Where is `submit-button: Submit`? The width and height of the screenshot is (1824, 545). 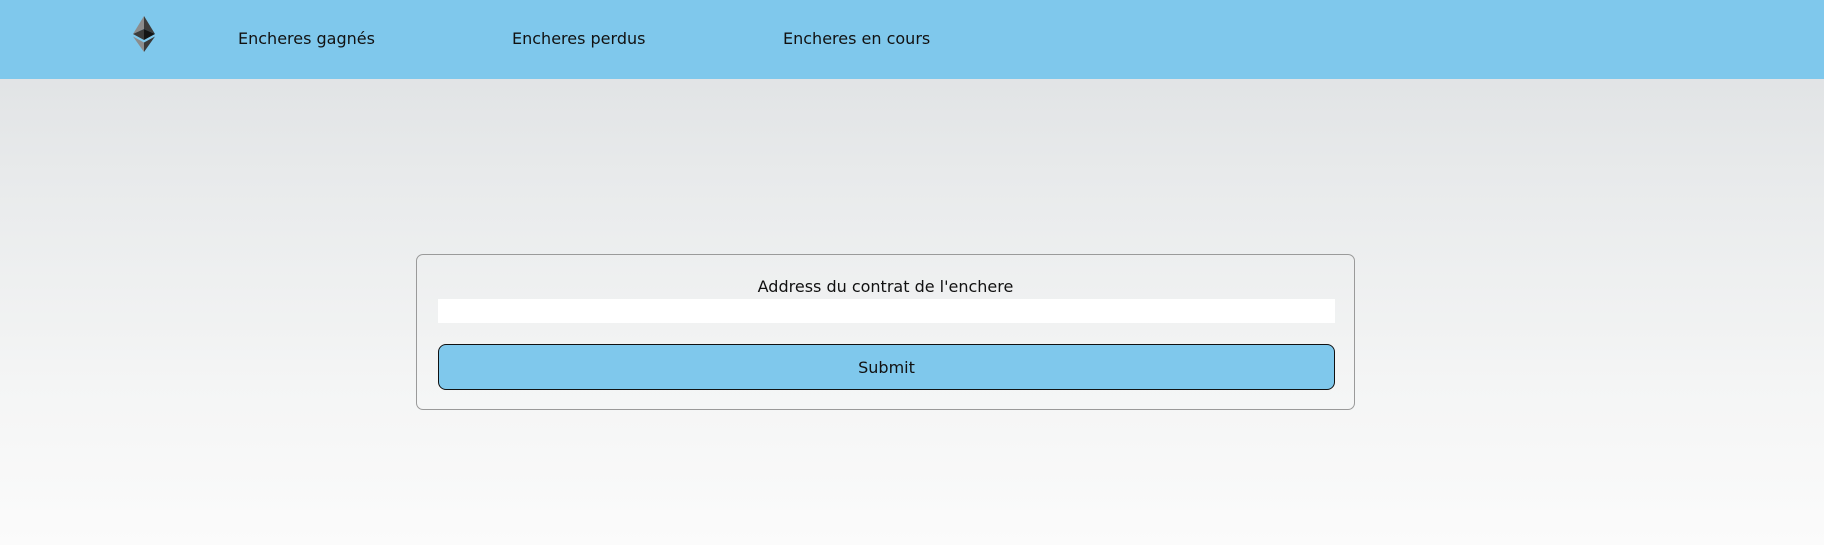
submit-button: Submit is located at coordinates (886, 367).